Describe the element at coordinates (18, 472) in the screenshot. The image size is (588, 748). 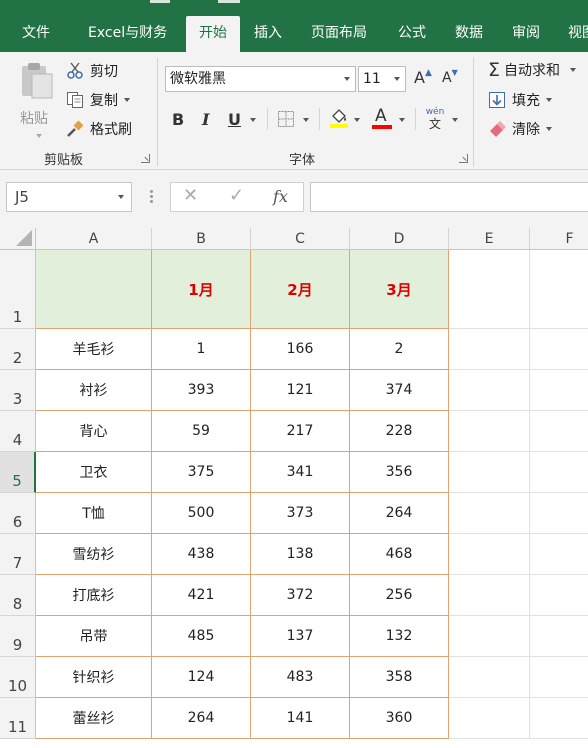
I see `row-header-5: 5` at that location.